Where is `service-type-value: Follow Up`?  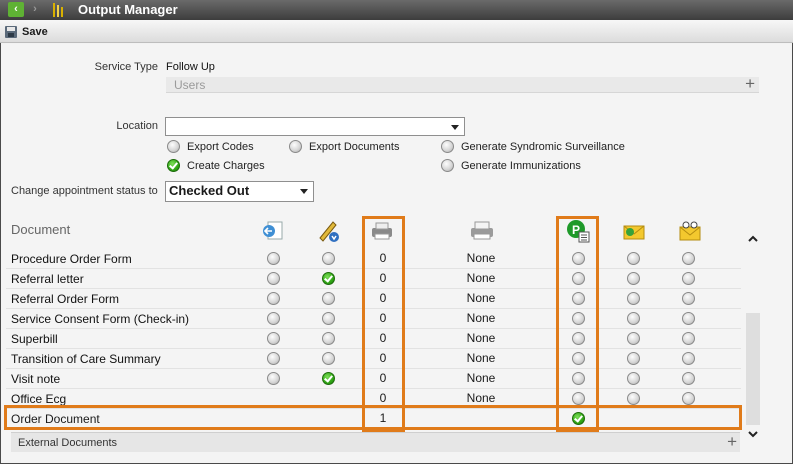
service-type-value: Follow Up is located at coordinates (190, 67).